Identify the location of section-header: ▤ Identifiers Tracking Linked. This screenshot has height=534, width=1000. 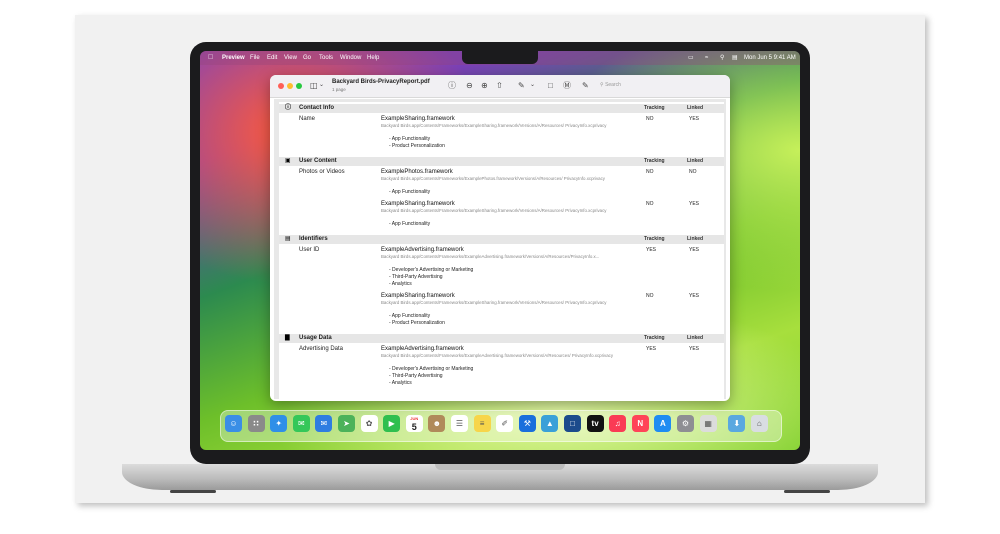
(501, 239).